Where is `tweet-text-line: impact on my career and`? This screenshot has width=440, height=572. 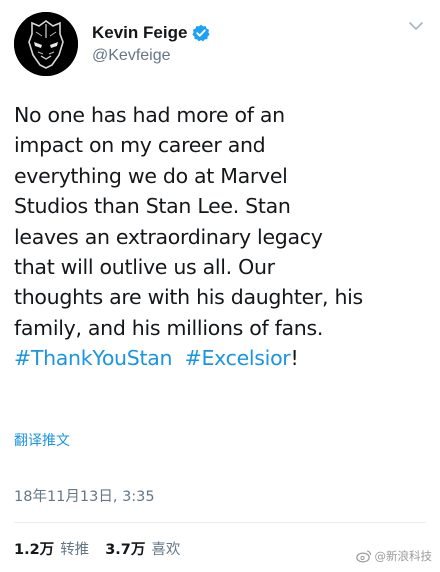 tweet-text-line: impact on my career and is located at coordinates (140, 145).